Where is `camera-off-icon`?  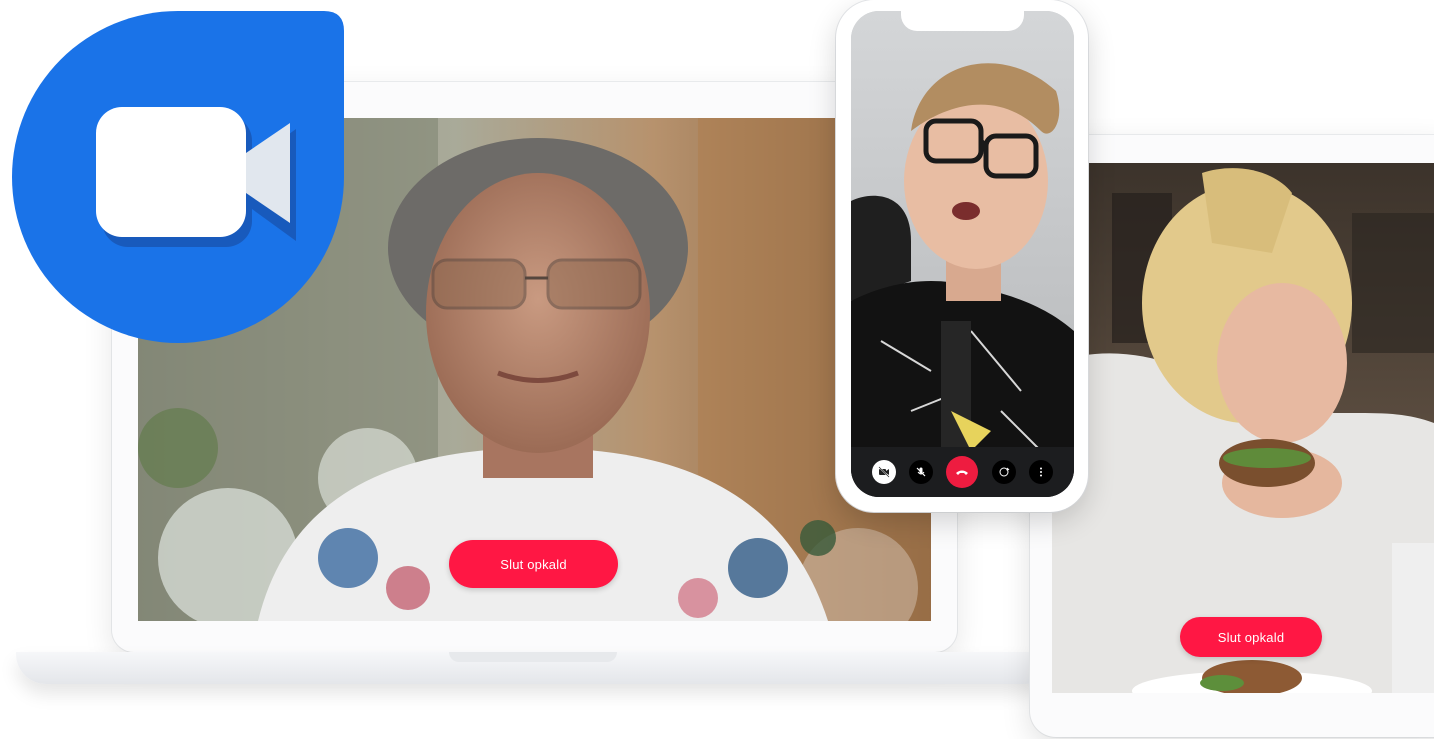 camera-off-icon is located at coordinates (884, 472).